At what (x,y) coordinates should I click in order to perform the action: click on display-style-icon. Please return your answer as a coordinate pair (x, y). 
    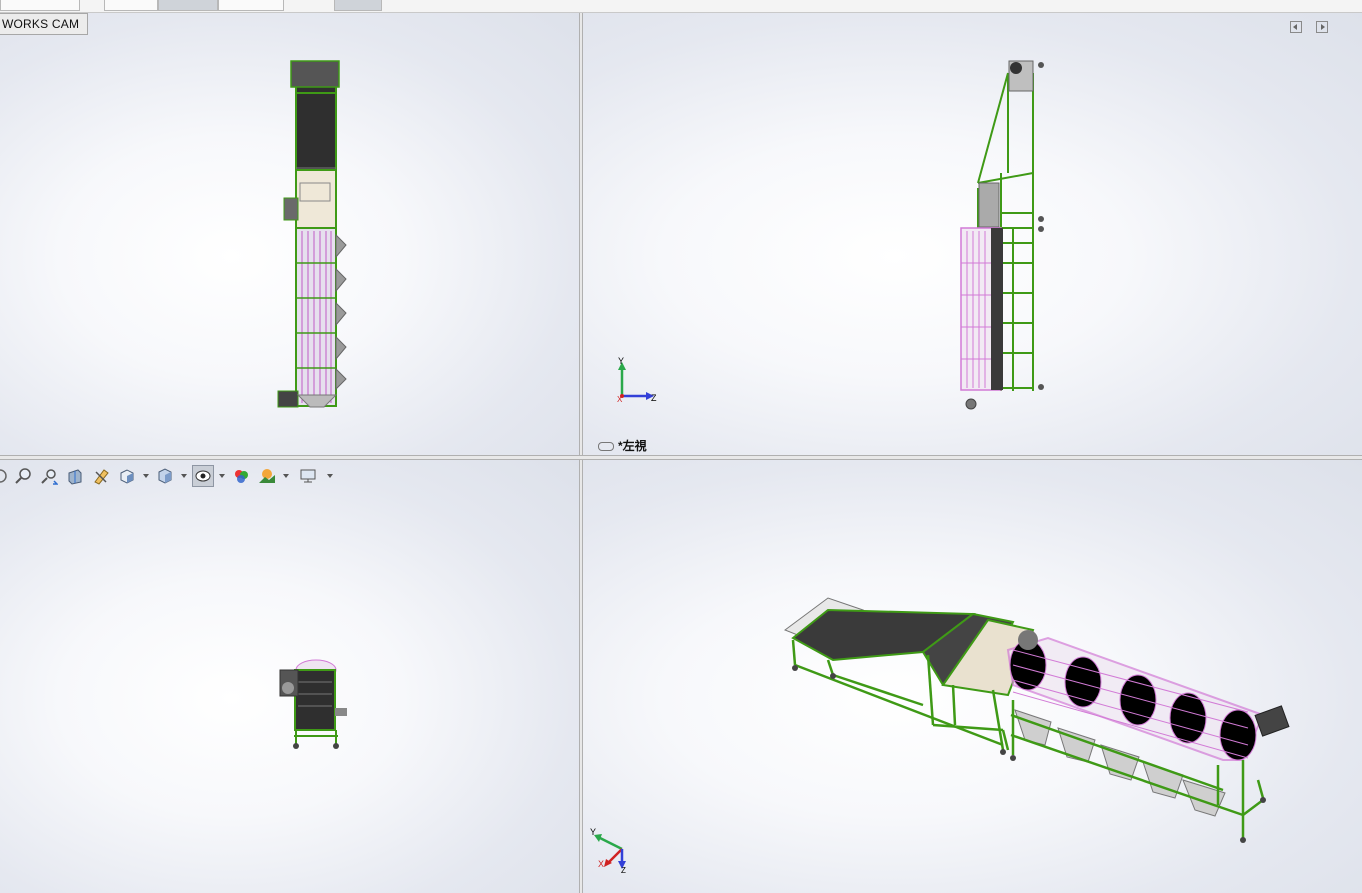
    Looking at the image, I should click on (165, 476).